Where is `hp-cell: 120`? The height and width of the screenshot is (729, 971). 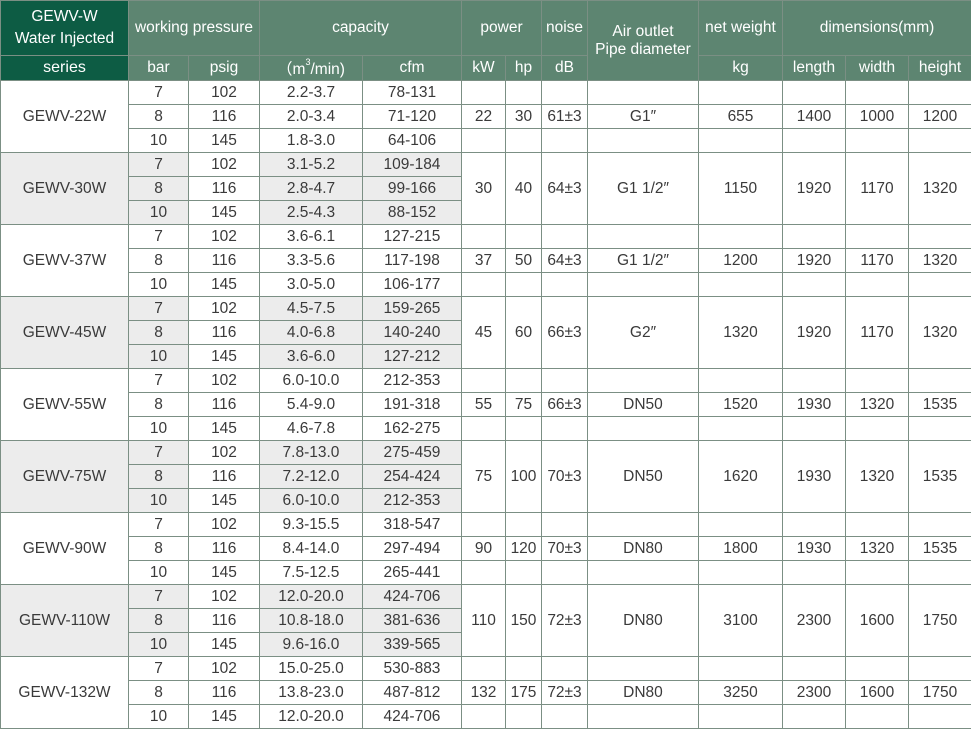 hp-cell: 120 is located at coordinates (523, 548).